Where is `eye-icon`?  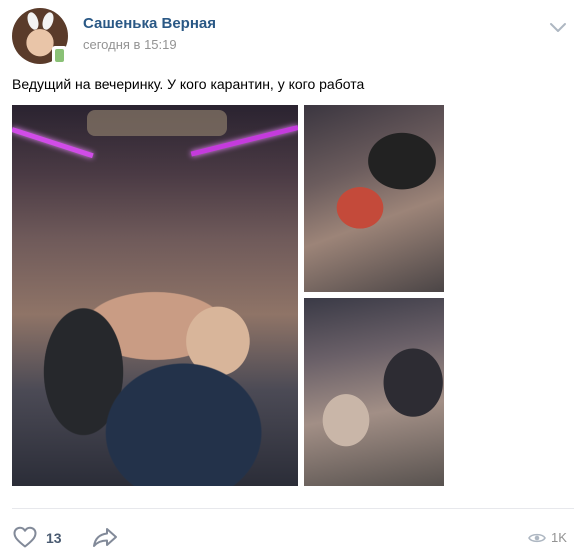
eye-icon is located at coordinates (537, 538).